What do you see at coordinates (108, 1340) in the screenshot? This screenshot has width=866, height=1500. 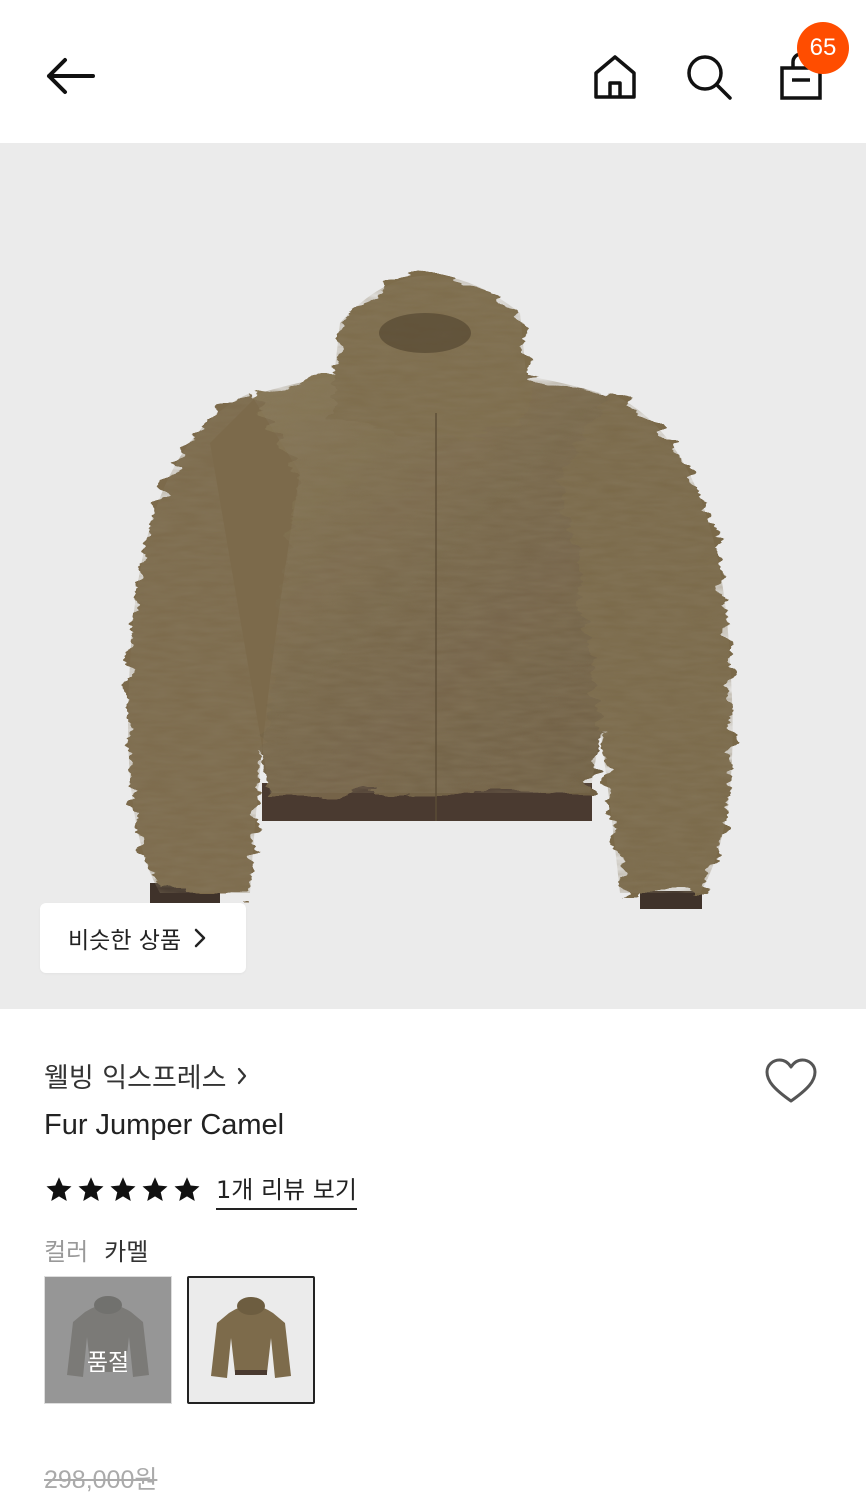 I see `color-swatch-grey: 품절` at bounding box center [108, 1340].